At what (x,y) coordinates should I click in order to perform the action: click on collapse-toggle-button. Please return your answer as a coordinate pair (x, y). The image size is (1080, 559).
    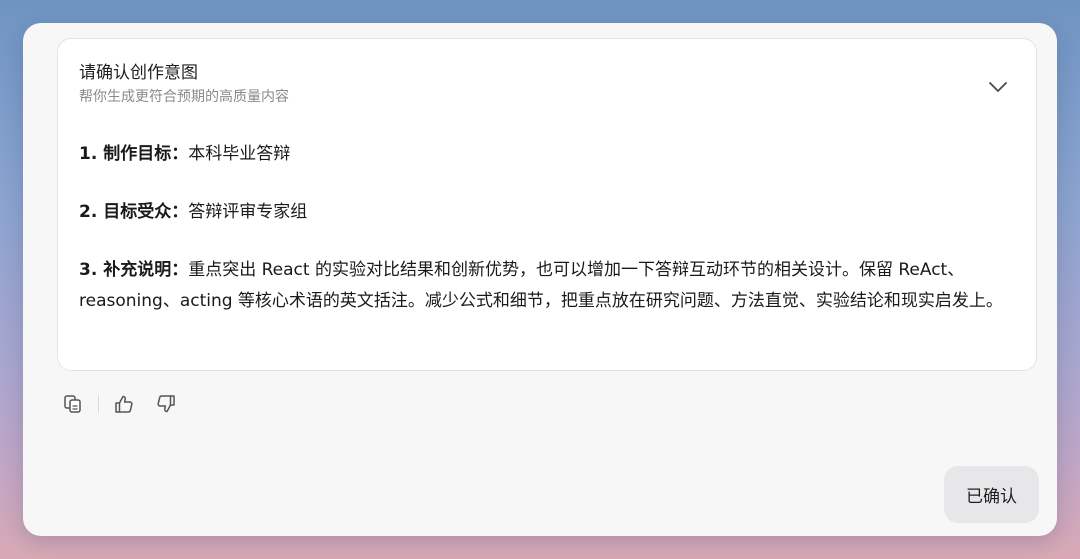
    Looking at the image, I should click on (998, 87).